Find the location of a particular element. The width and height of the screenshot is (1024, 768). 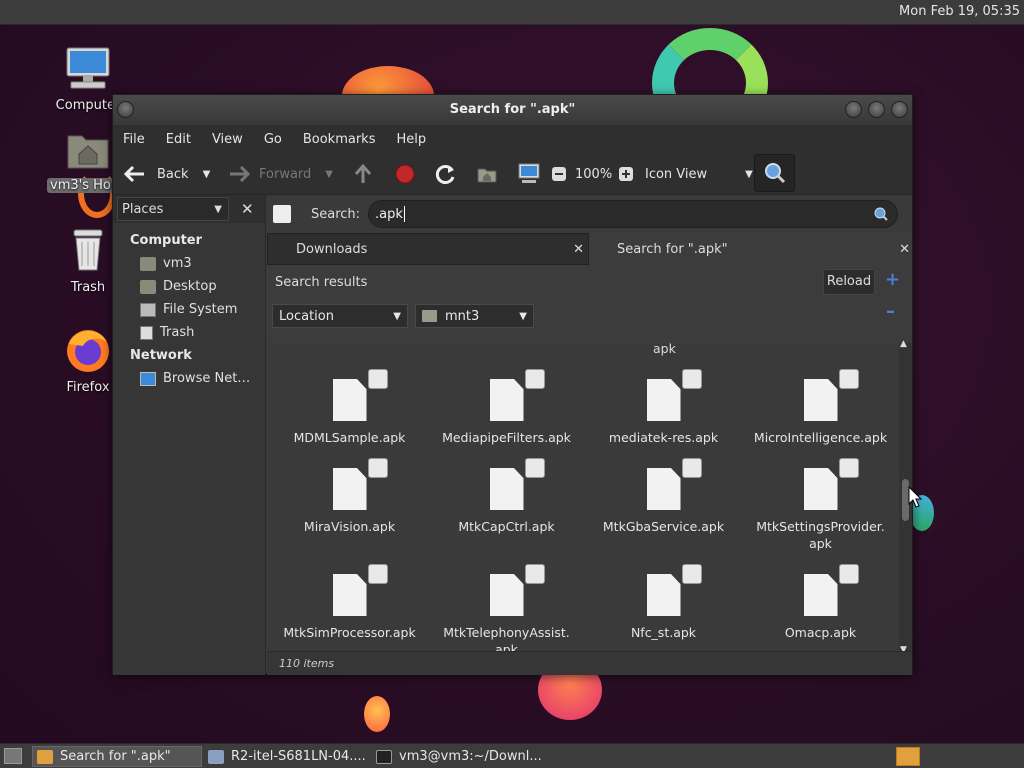

edit-search-icon is located at coordinates (282, 214).